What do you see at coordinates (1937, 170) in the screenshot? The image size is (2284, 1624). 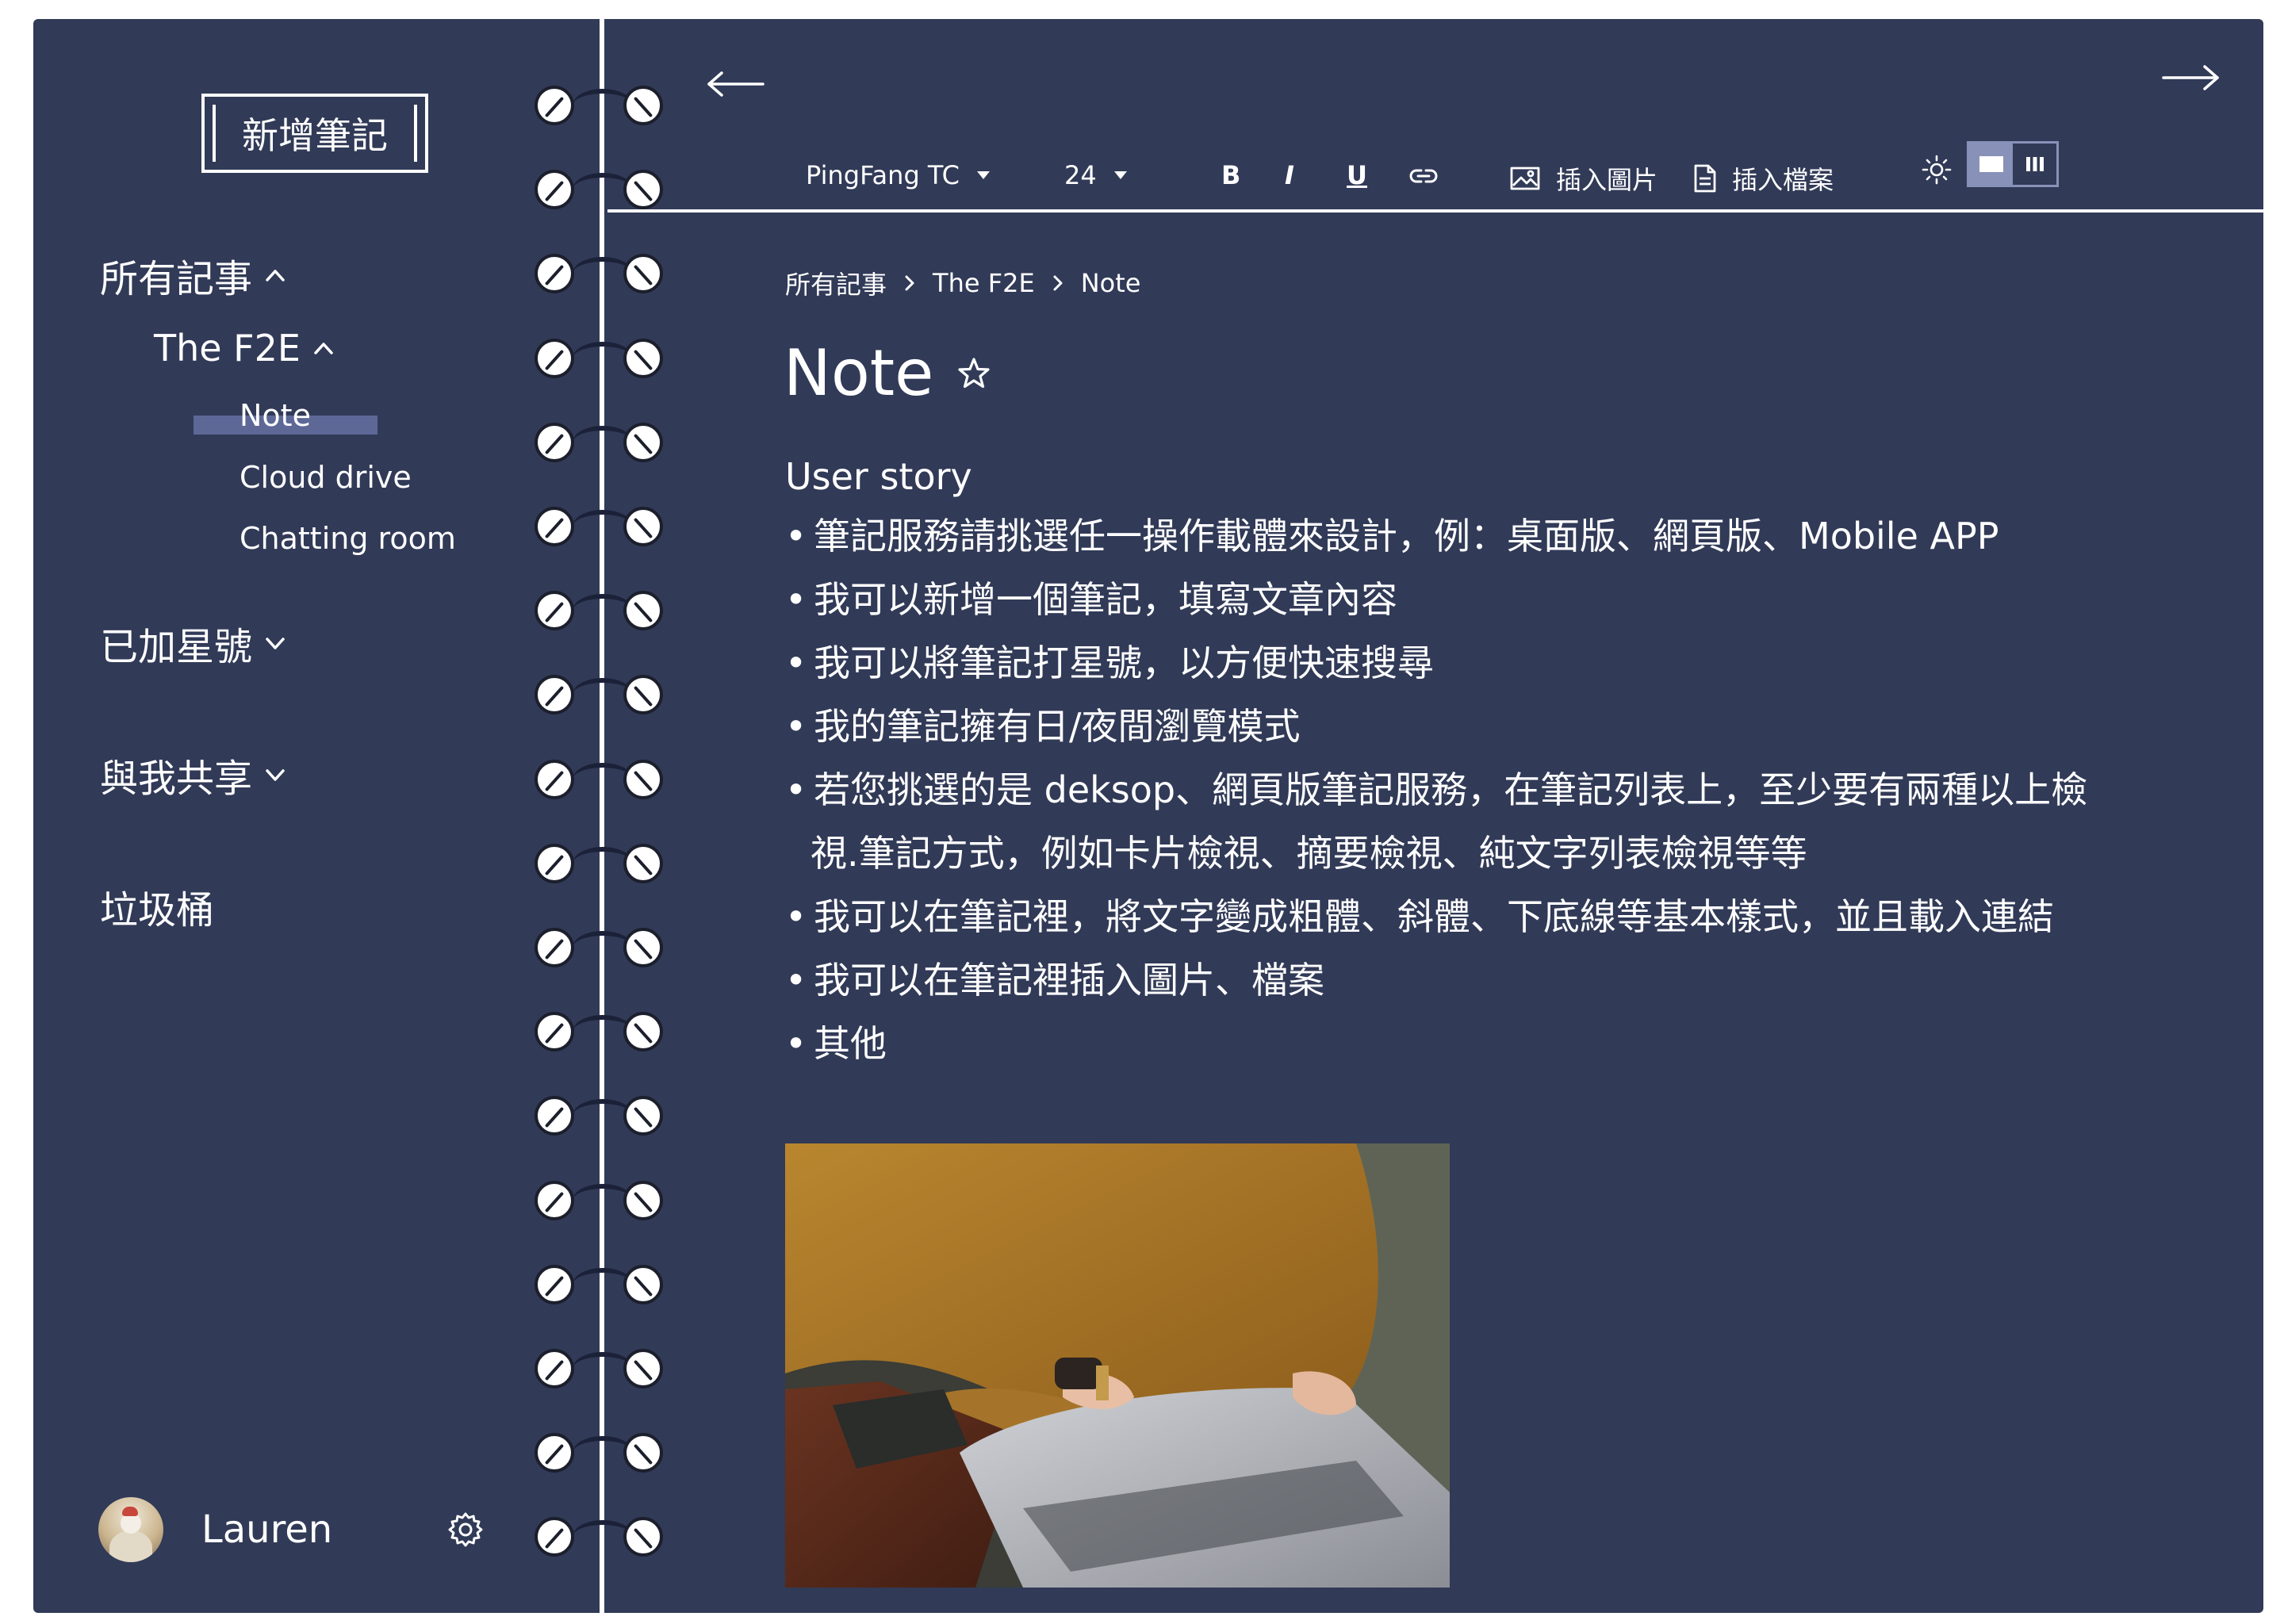 I see `sun-icon` at bounding box center [1937, 170].